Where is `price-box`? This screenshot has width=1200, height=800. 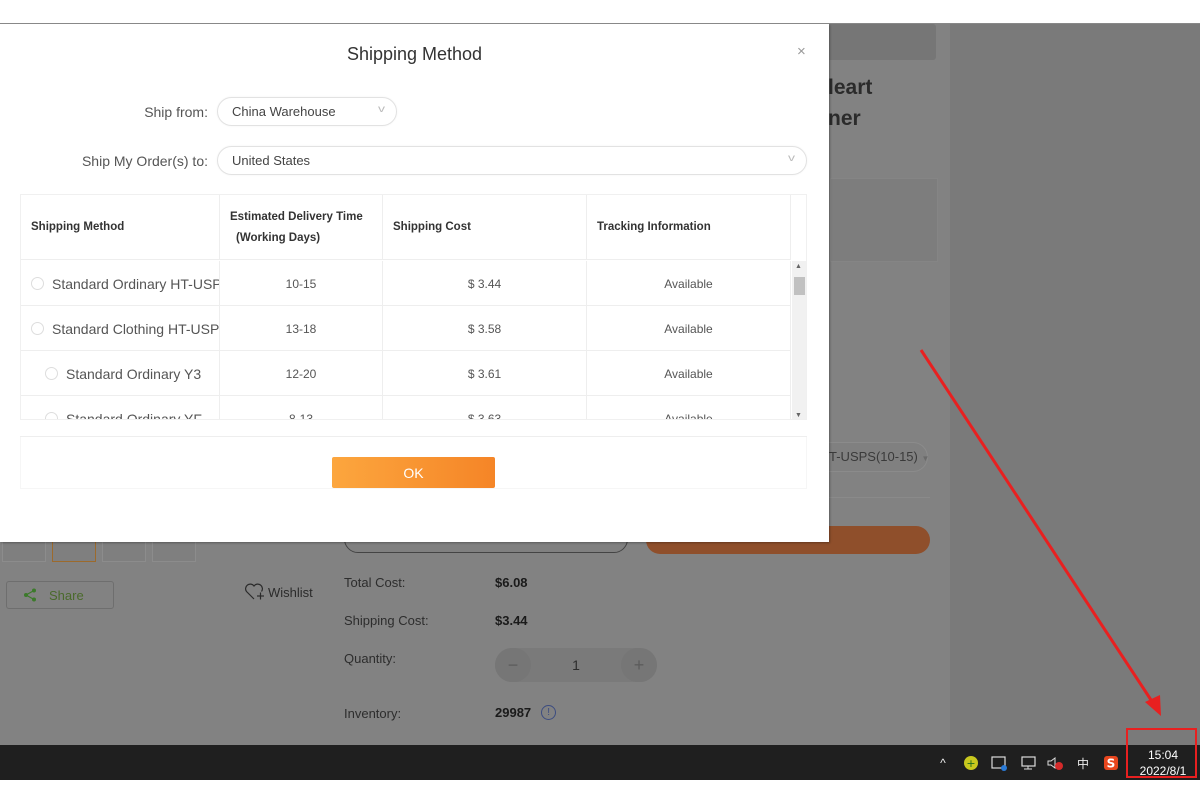 price-box is located at coordinates (884, 220).